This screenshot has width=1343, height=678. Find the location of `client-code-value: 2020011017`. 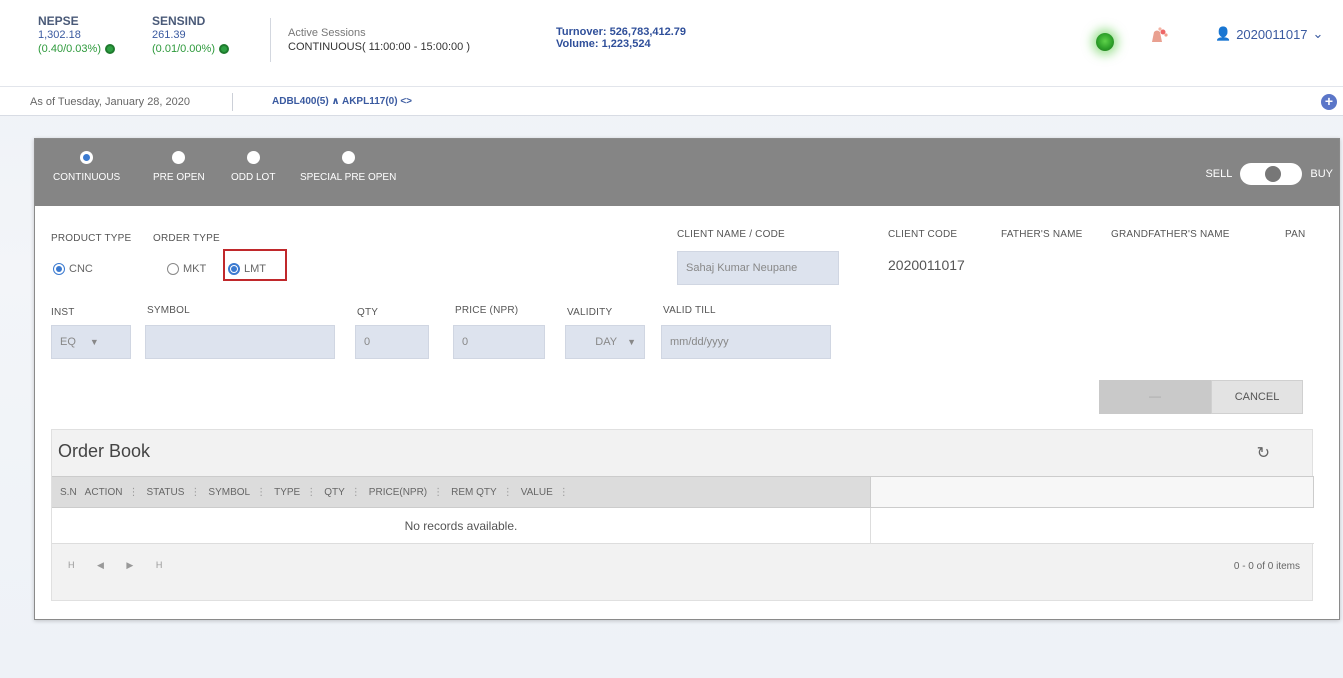

client-code-value: 2020011017 is located at coordinates (926, 265).